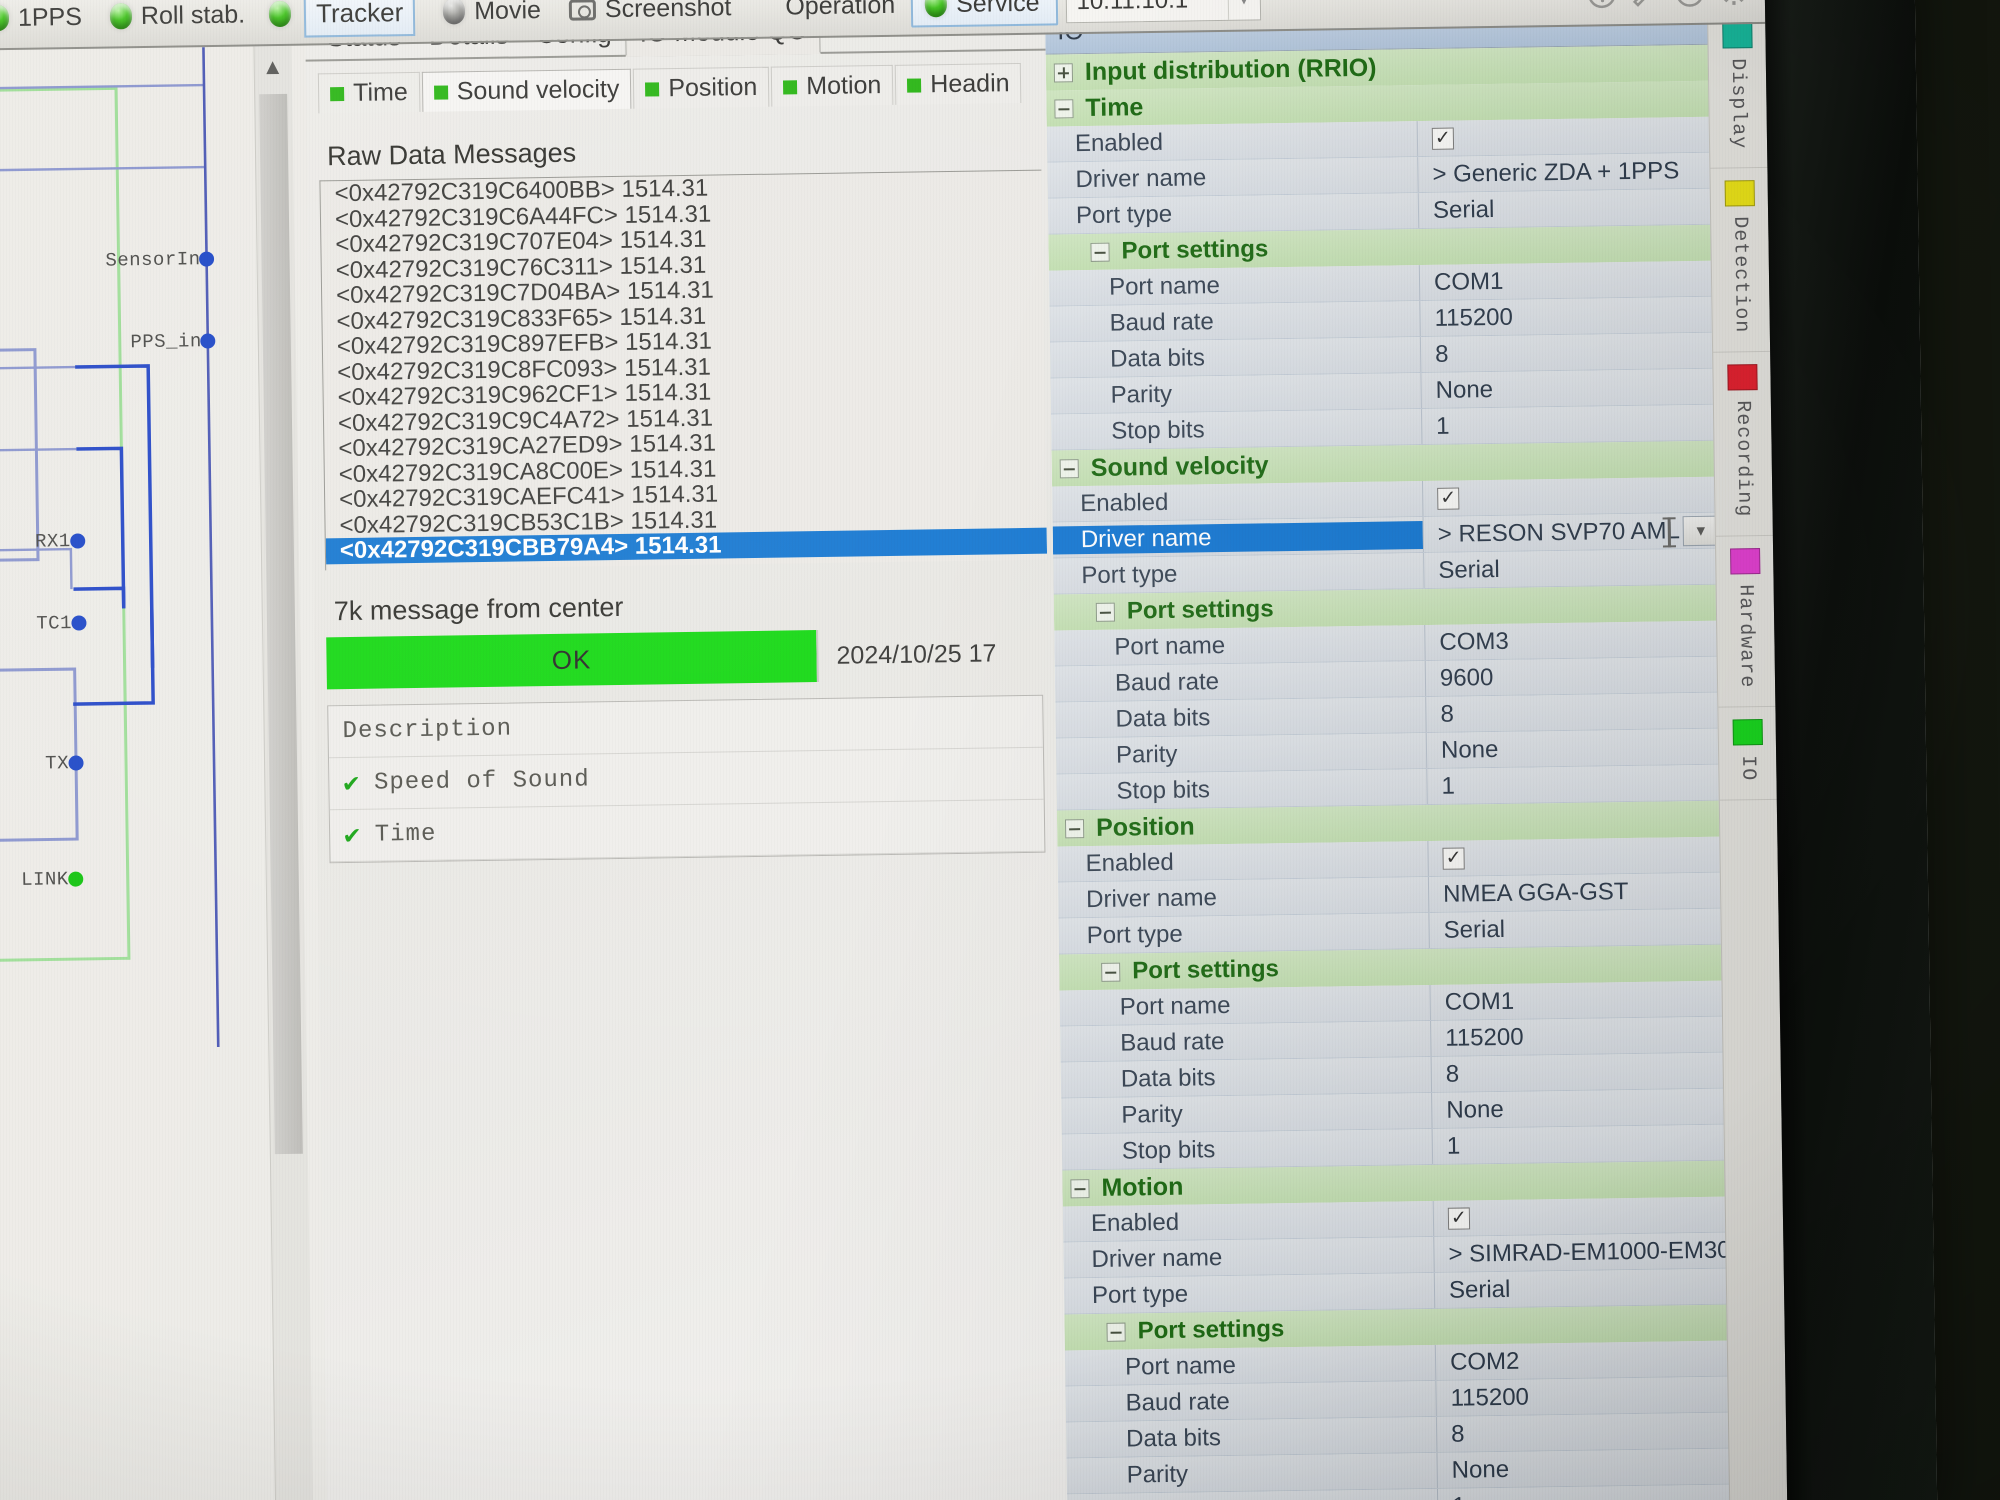 The height and width of the screenshot is (1500, 2000). I want to click on subtab-heading: Headin, so click(958, 83).